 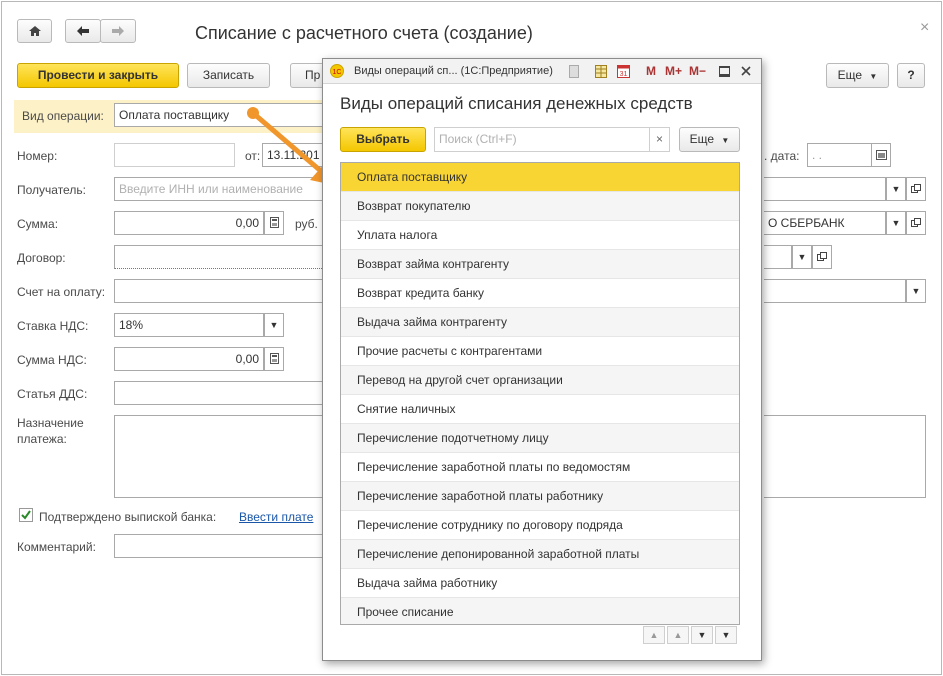 What do you see at coordinates (540, 583) in the screenshot?
I see `list-item: Выдача займа работнику` at bounding box center [540, 583].